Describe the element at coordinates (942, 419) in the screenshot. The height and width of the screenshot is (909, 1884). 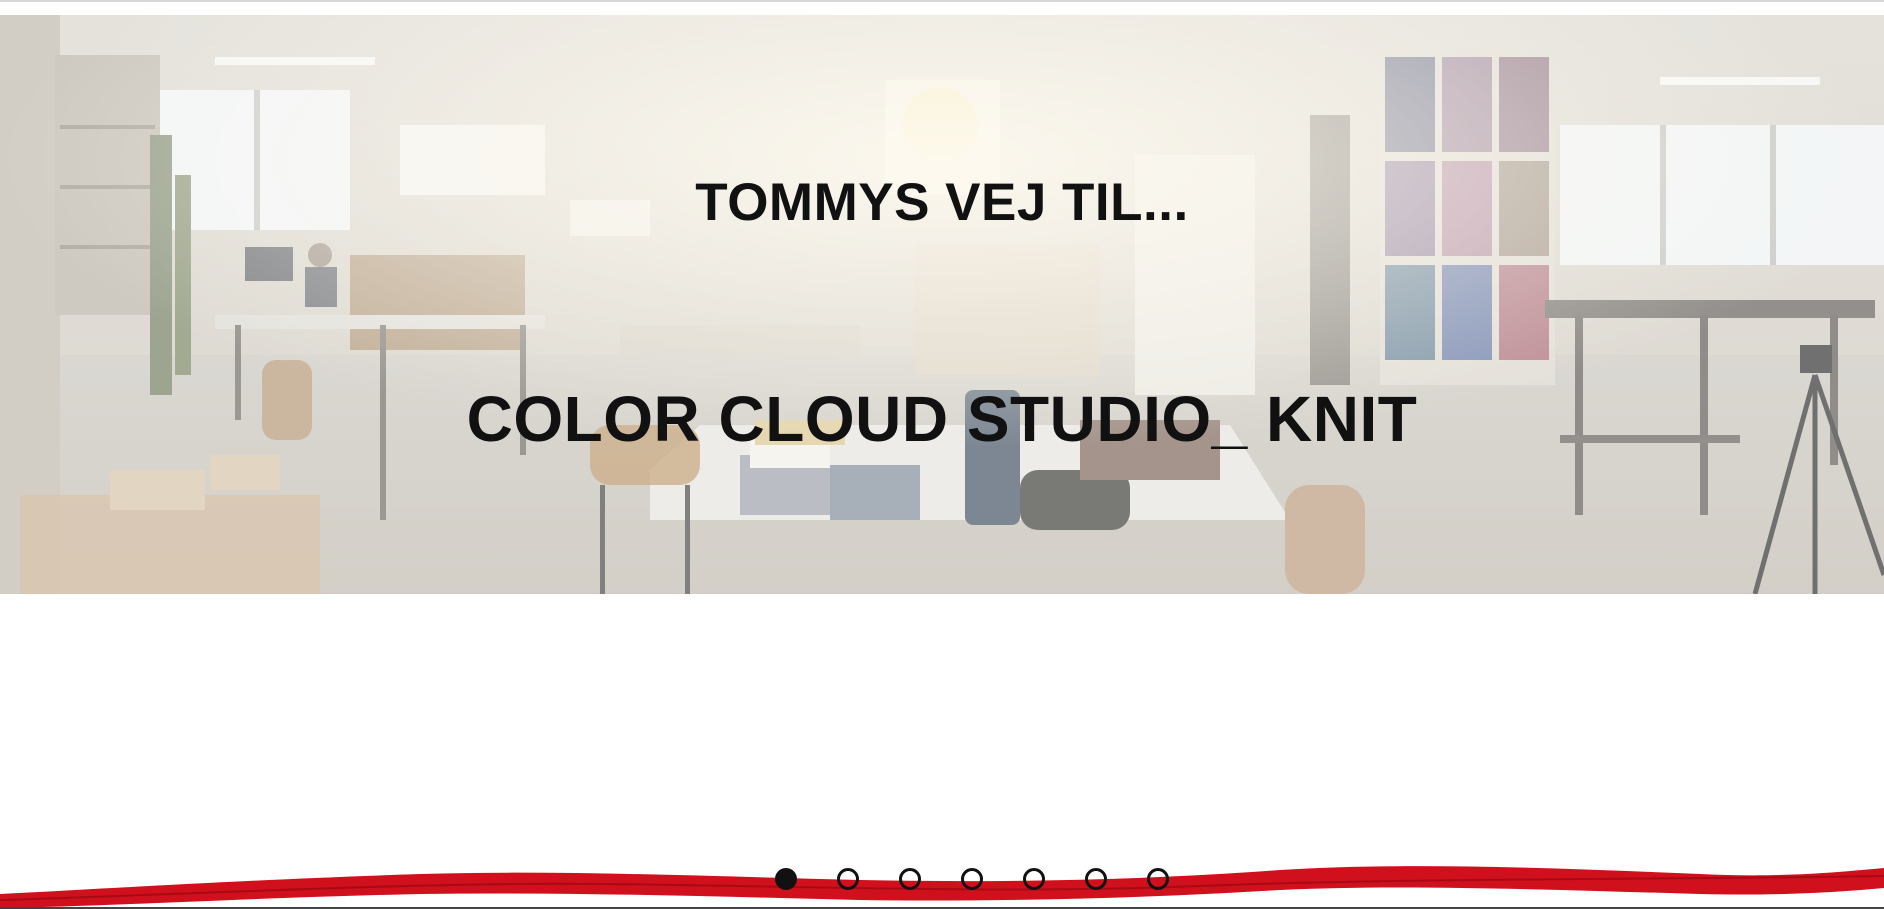
I see `hero-title: COLOR CLOUD STUDIO_ KNIT` at that location.